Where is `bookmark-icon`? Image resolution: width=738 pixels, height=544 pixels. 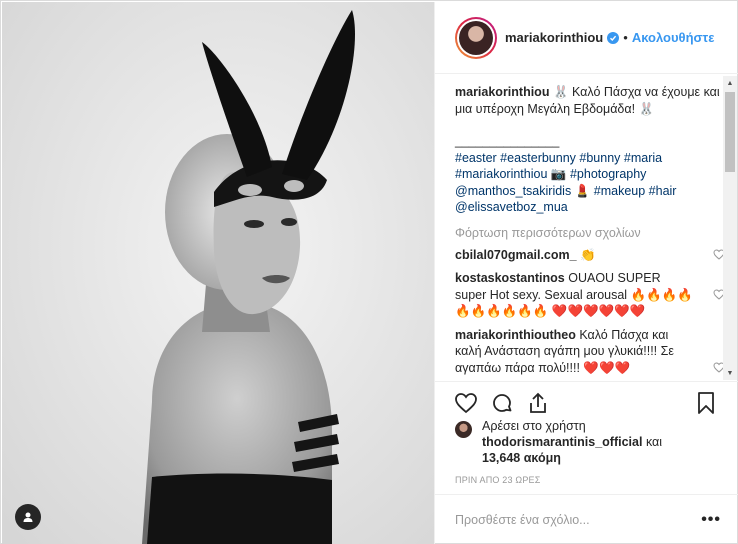 bookmark-icon is located at coordinates (706, 403).